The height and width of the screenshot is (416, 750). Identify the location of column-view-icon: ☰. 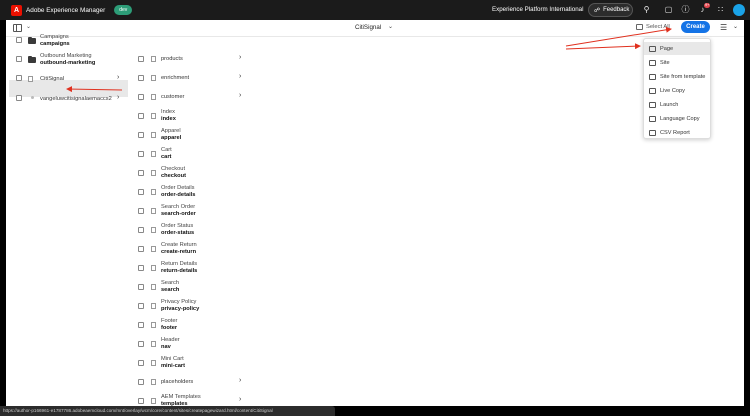
(723, 27).